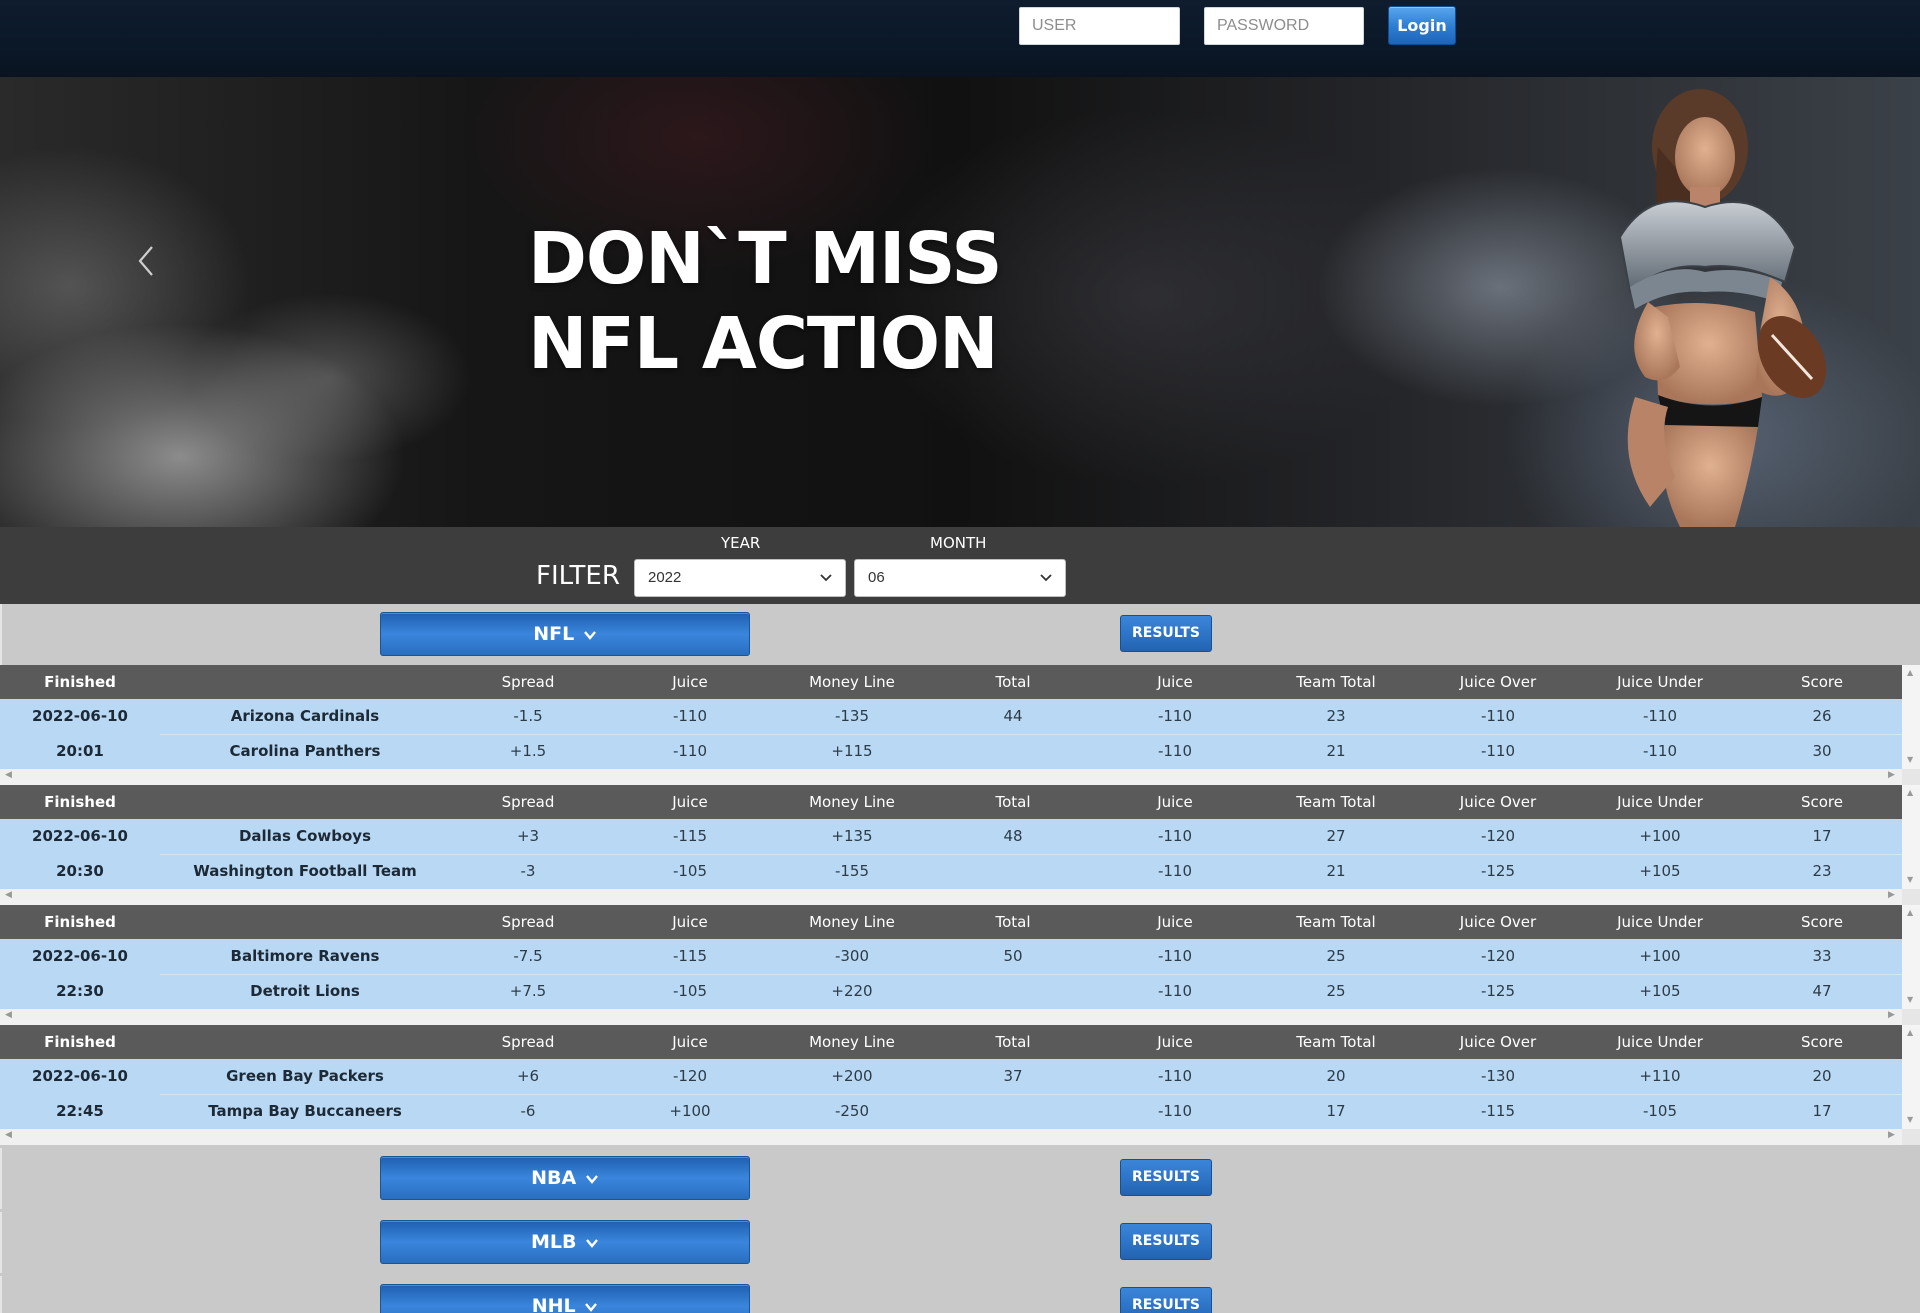  What do you see at coordinates (1166, 1300) in the screenshot?
I see `results-button-nhl: RESULTS` at bounding box center [1166, 1300].